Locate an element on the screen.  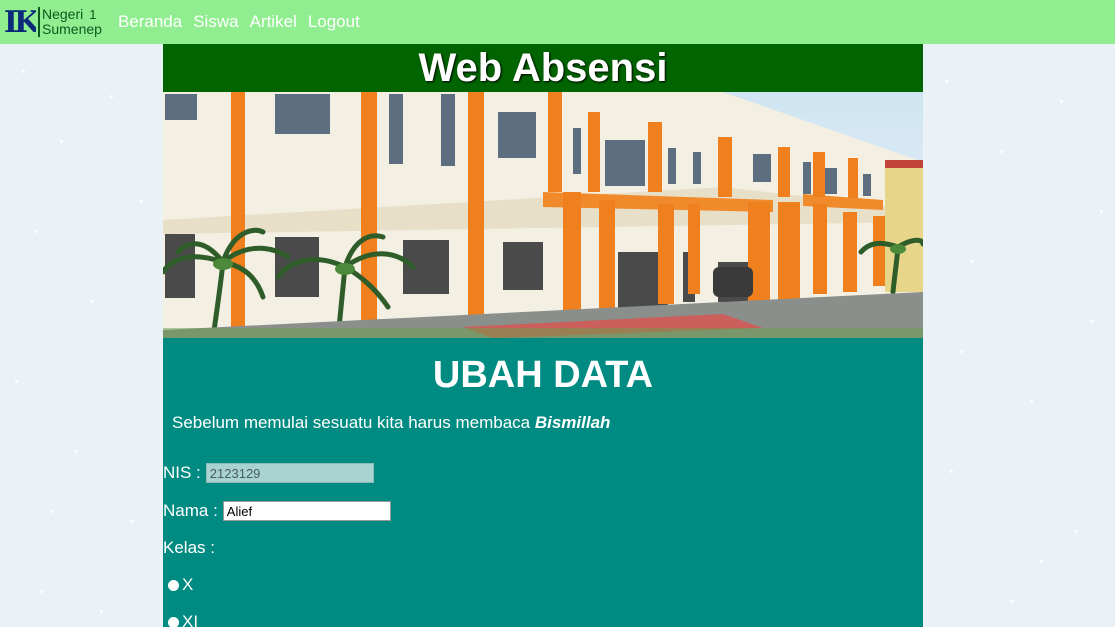
nama-row: Nama : is located at coordinates (543, 511).